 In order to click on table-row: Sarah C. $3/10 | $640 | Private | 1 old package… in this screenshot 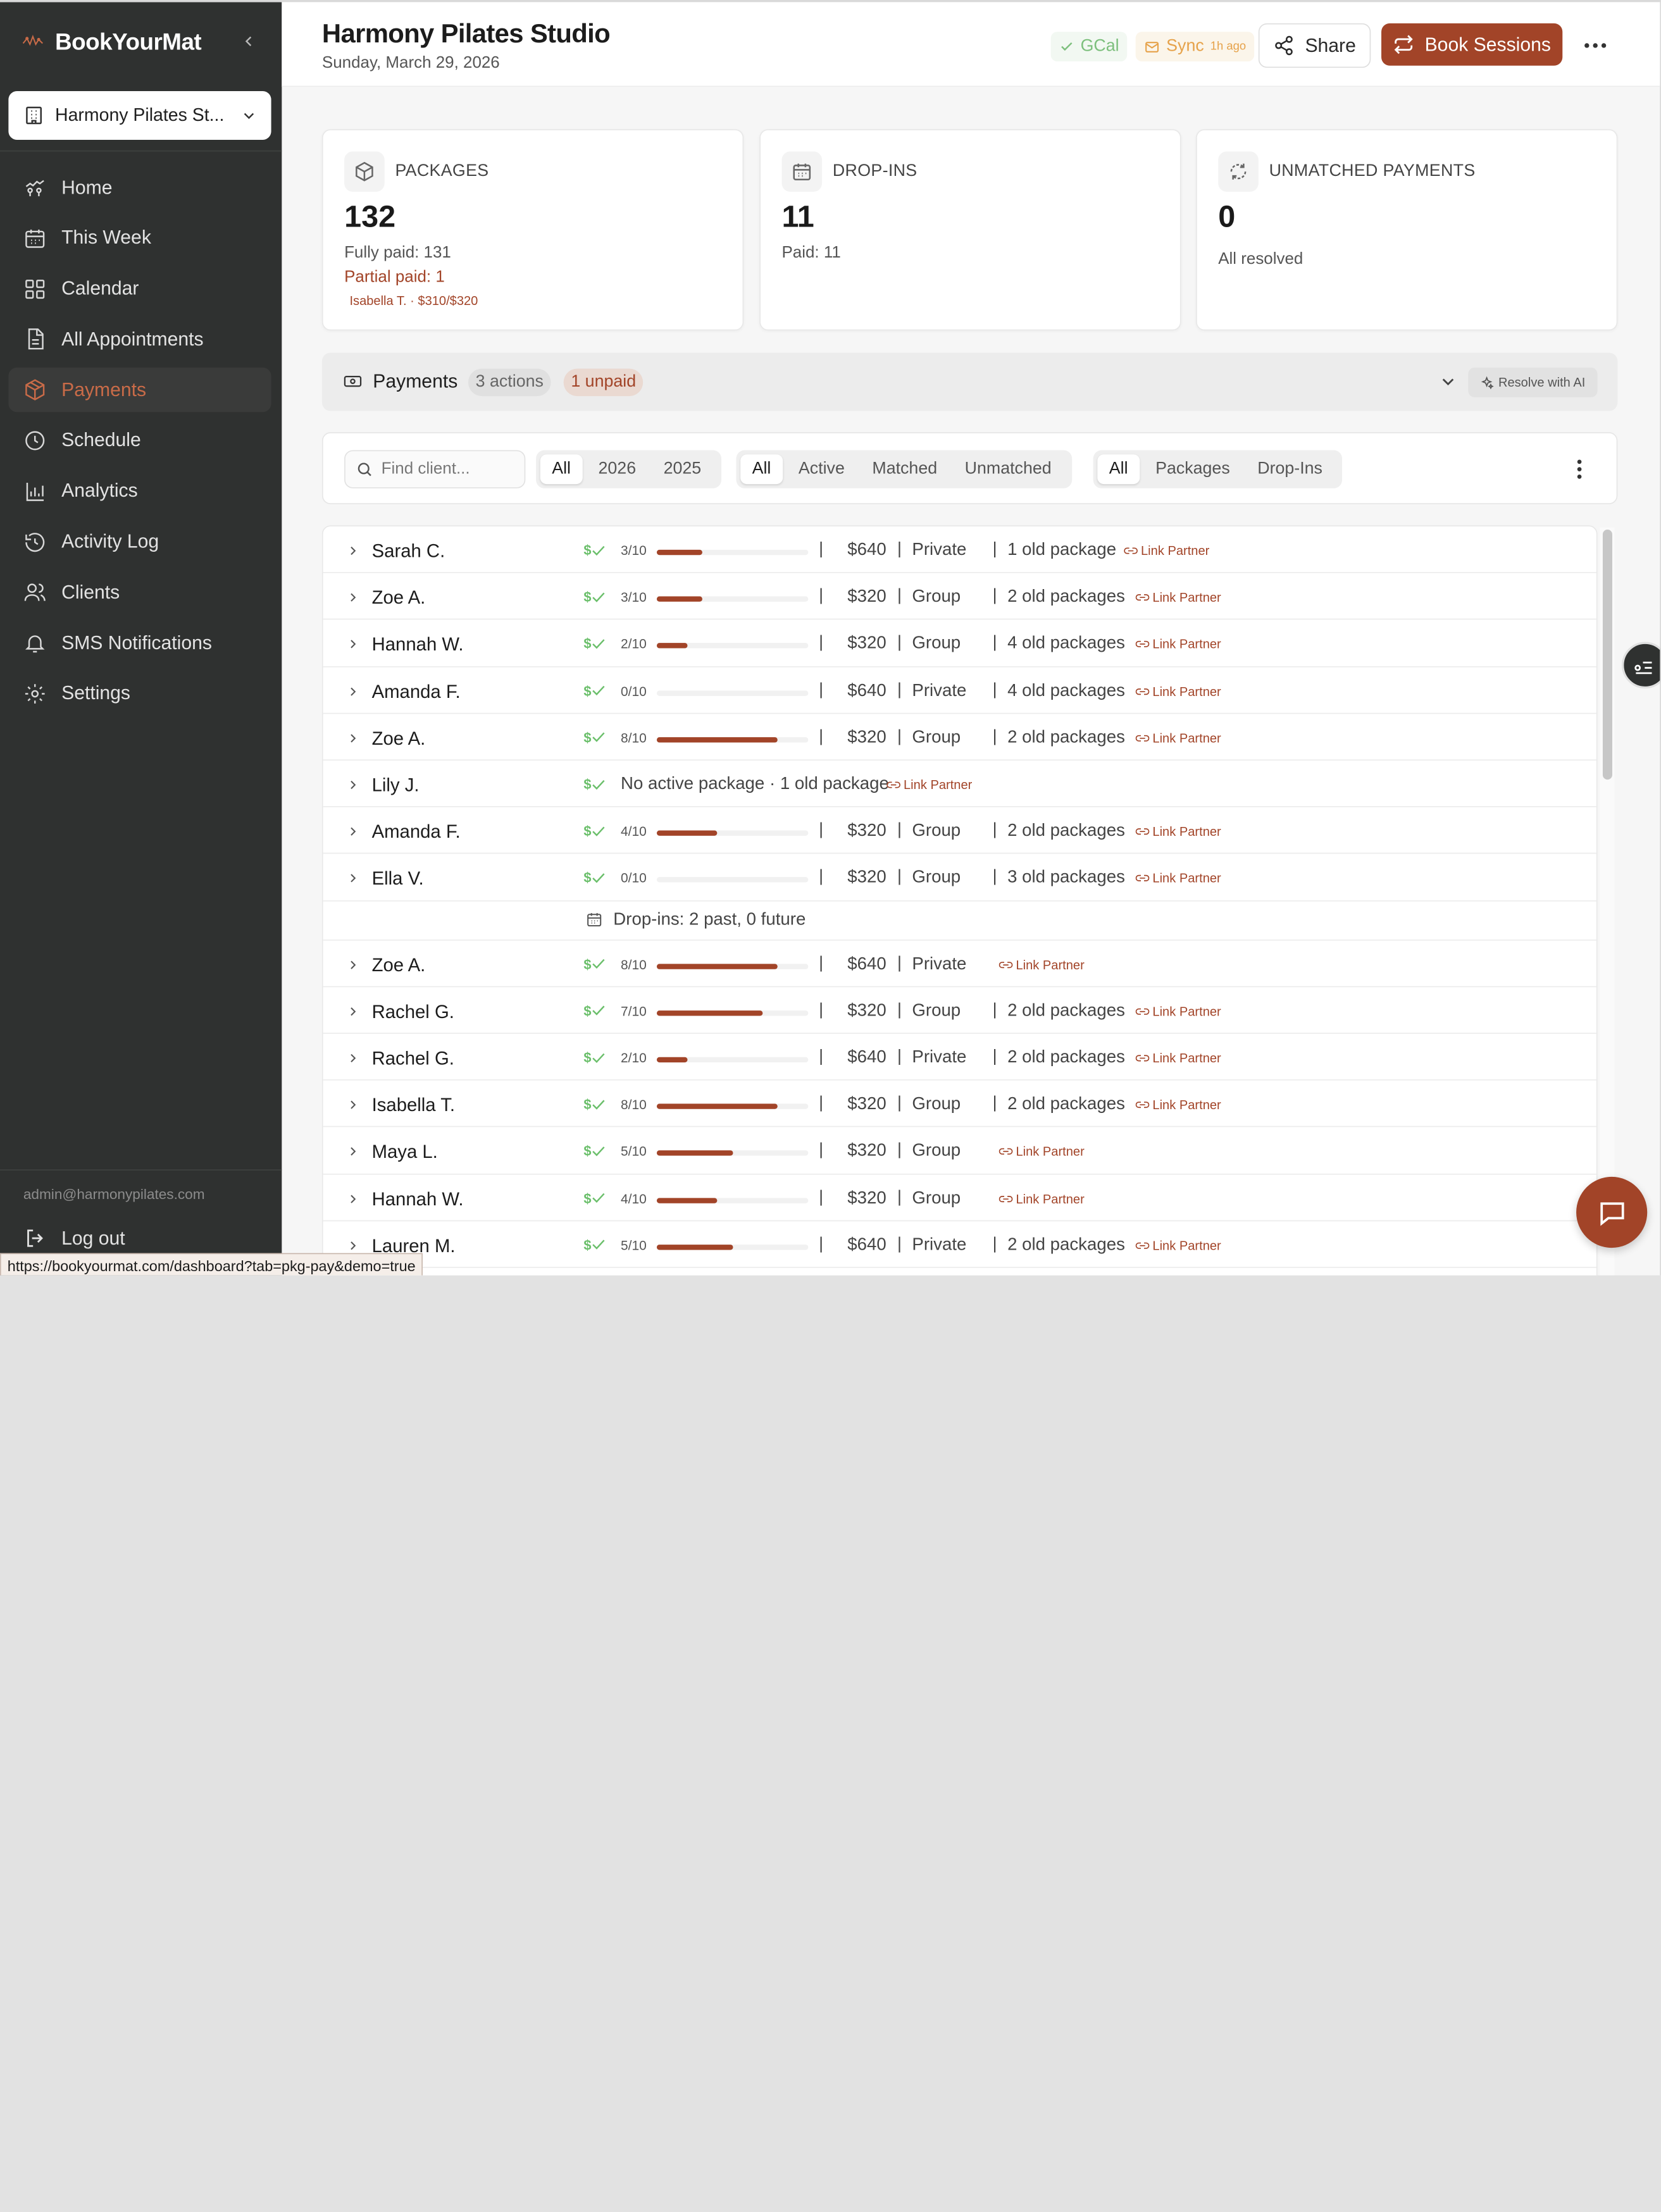, I will do `click(959, 550)`.